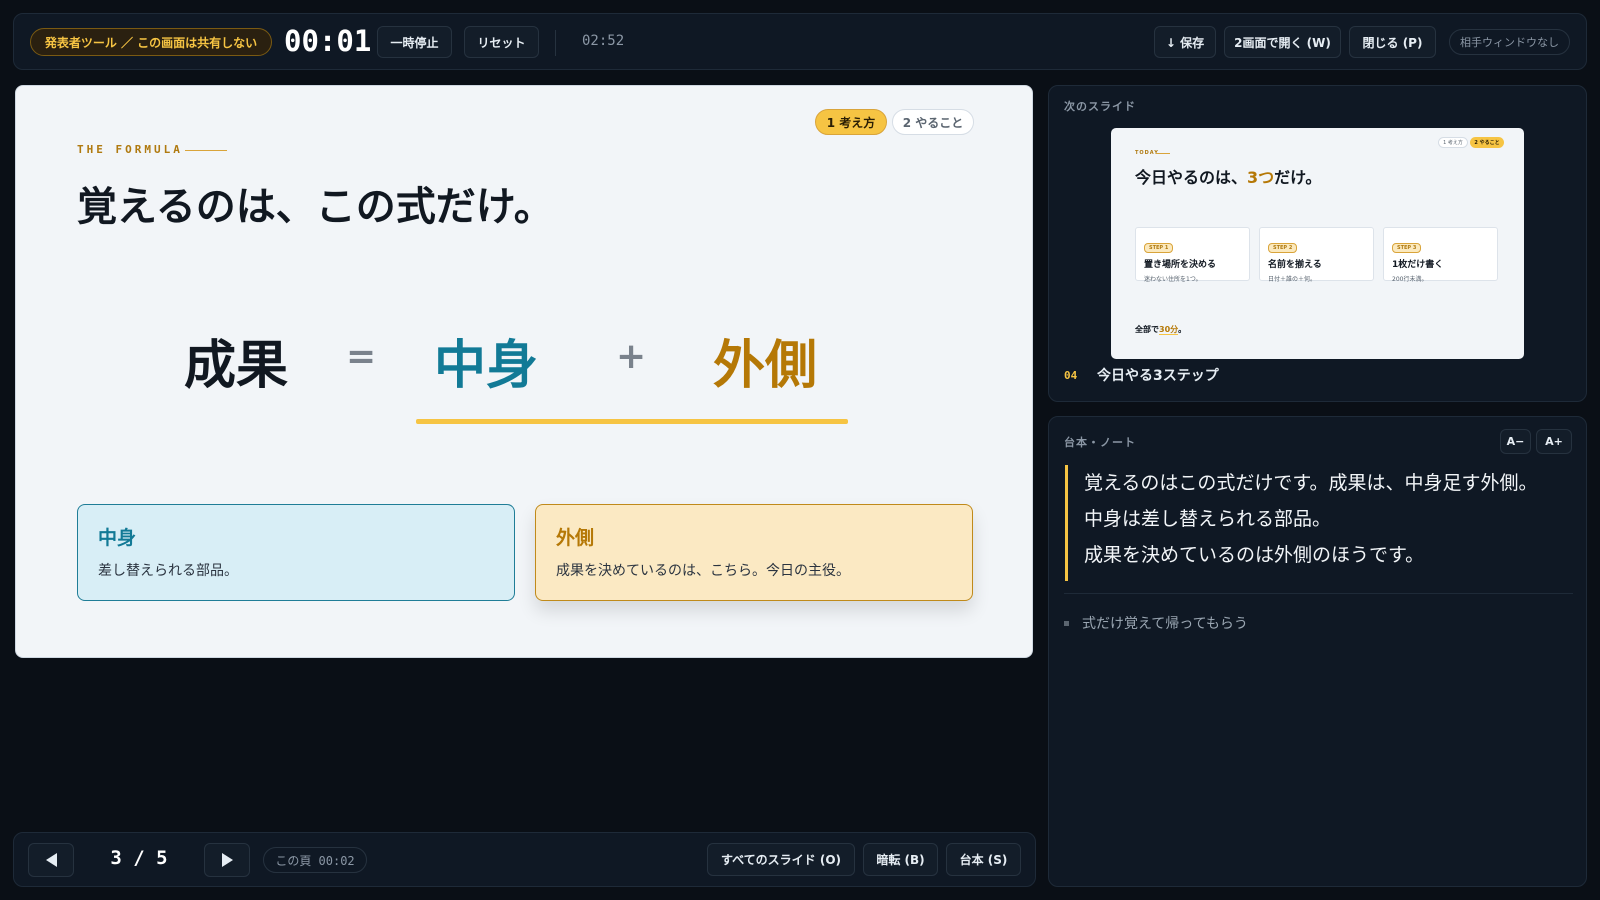 The image size is (1600, 900). What do you see at coordinates (1487, 142) in the screenshot?
I see `preview-tab-todo: 2 やること` at bounding box center [1487, 142].